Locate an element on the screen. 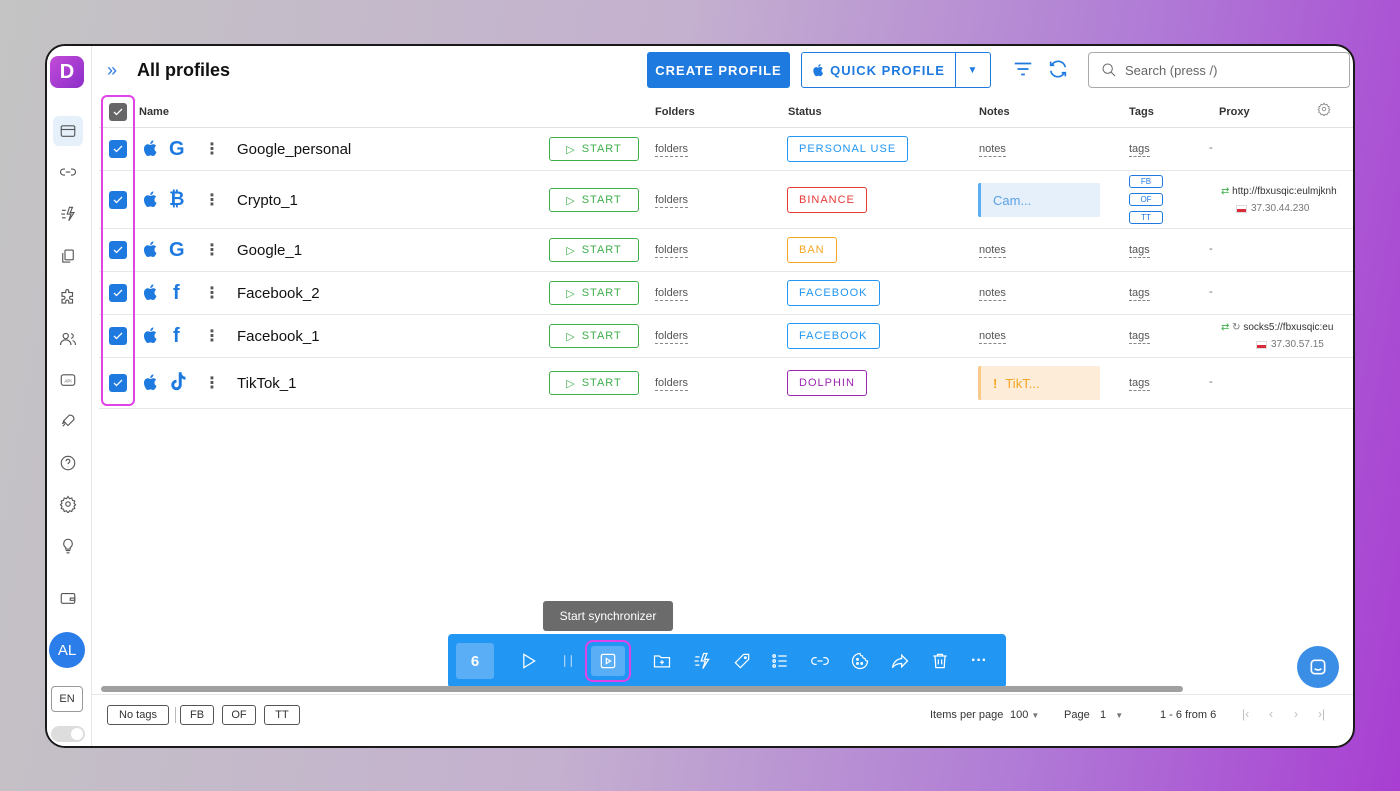 The width and height of the screenshot is (1400, 791). copy-icon is located at coordinates (68, 256).